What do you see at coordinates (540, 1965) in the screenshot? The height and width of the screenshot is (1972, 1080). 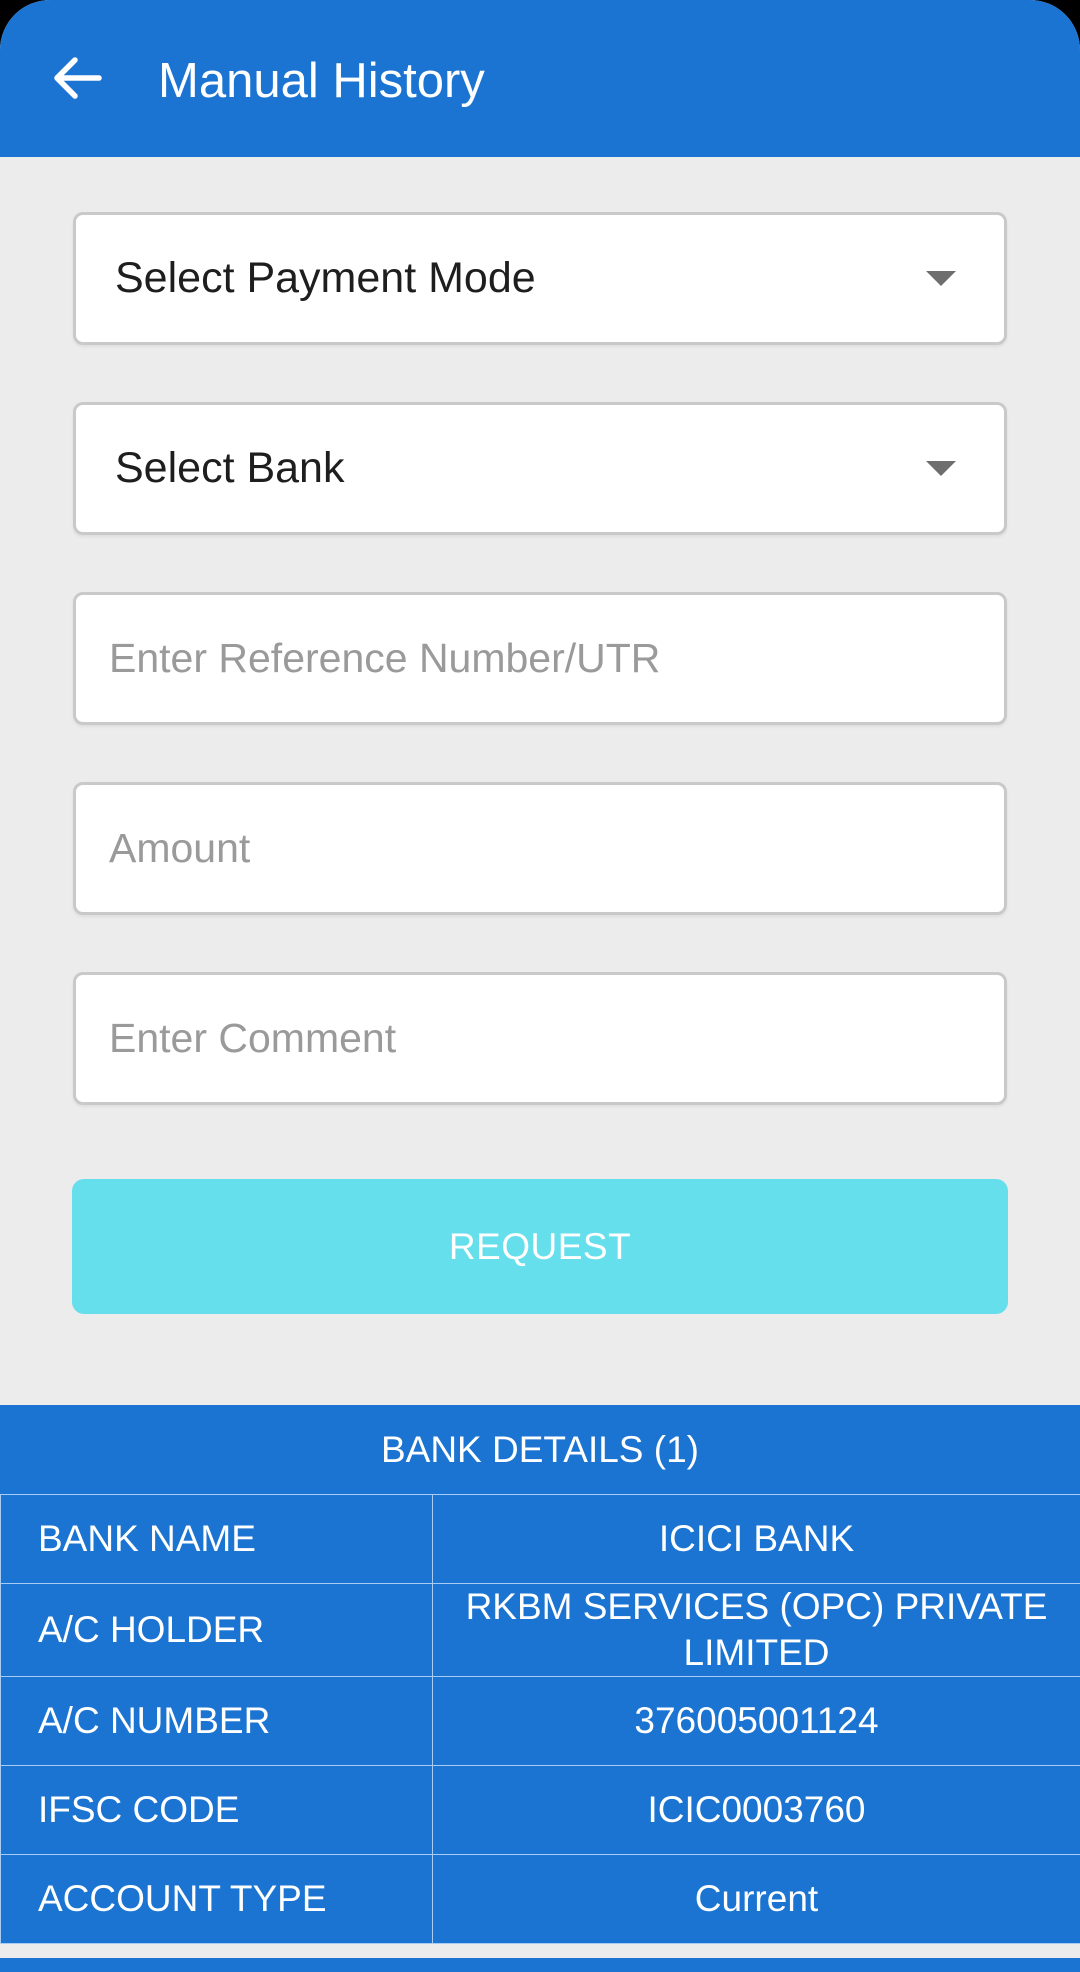 I see `bottom-strip` at bounding box center [540, 1965].